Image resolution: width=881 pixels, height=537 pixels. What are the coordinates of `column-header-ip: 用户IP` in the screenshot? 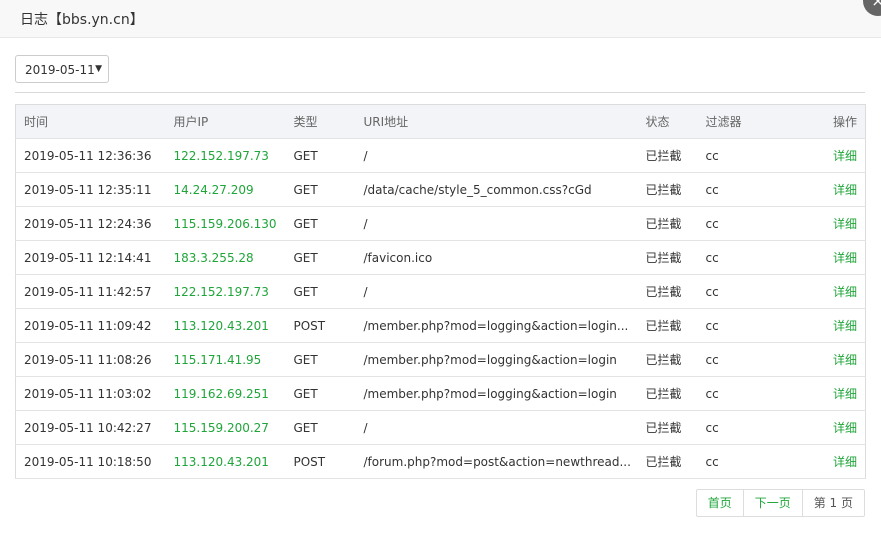 It's located at (225, 121).